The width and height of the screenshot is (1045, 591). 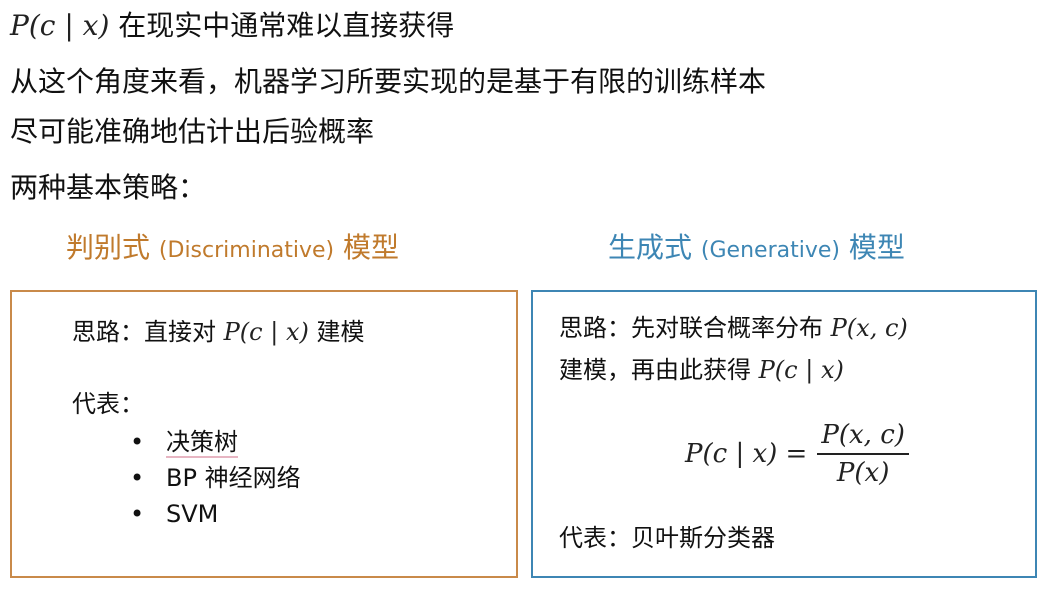 I want to click on generative-idea-text-1: 思路：先对联合概率分布, so click(x=691, y=328).